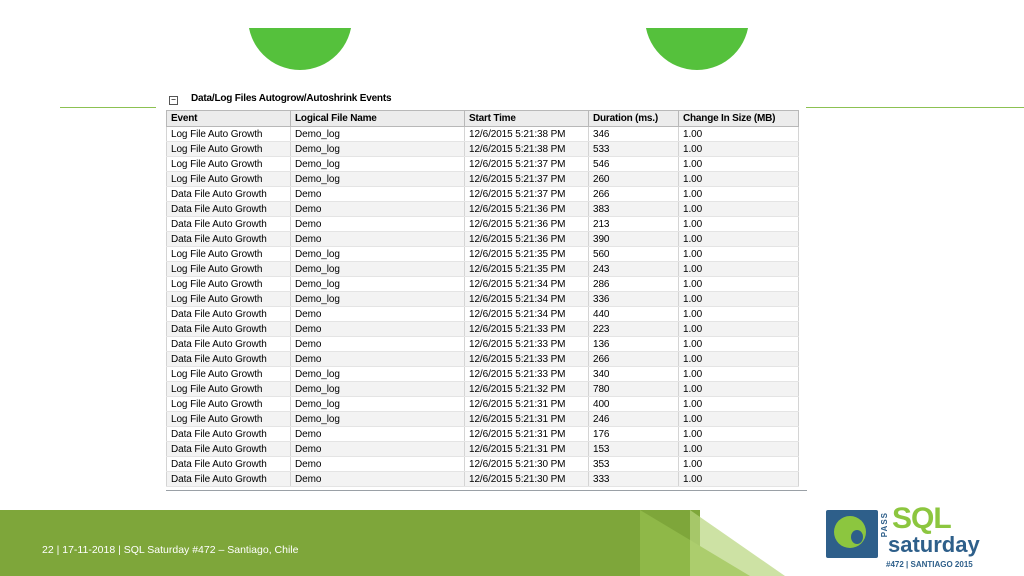 This screenshot has width=1024, height=576. I want to click on decorative-green-arc-left, so click(300, 49).